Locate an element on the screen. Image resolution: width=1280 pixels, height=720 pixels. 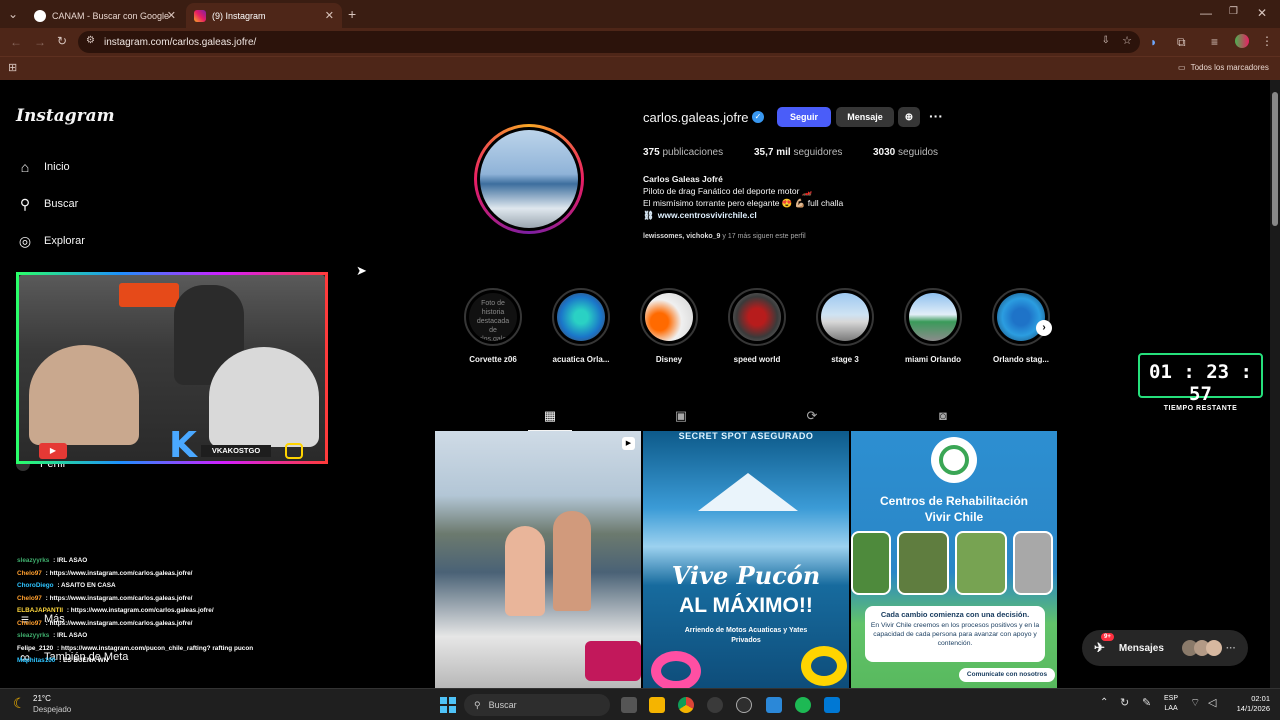
folder-icon: ▭ is located at coordinates (1182, 67).